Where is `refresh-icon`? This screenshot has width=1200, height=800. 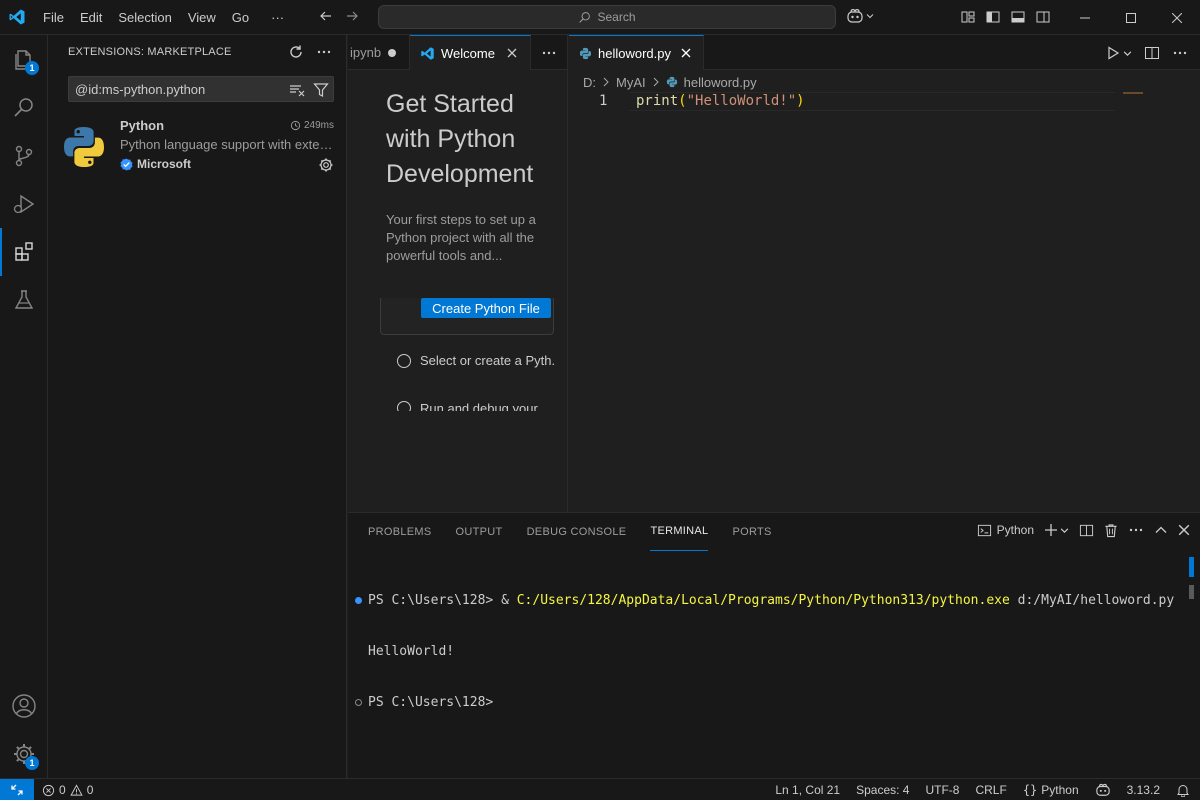 refresh-icon is located at coordinates (296, 52).